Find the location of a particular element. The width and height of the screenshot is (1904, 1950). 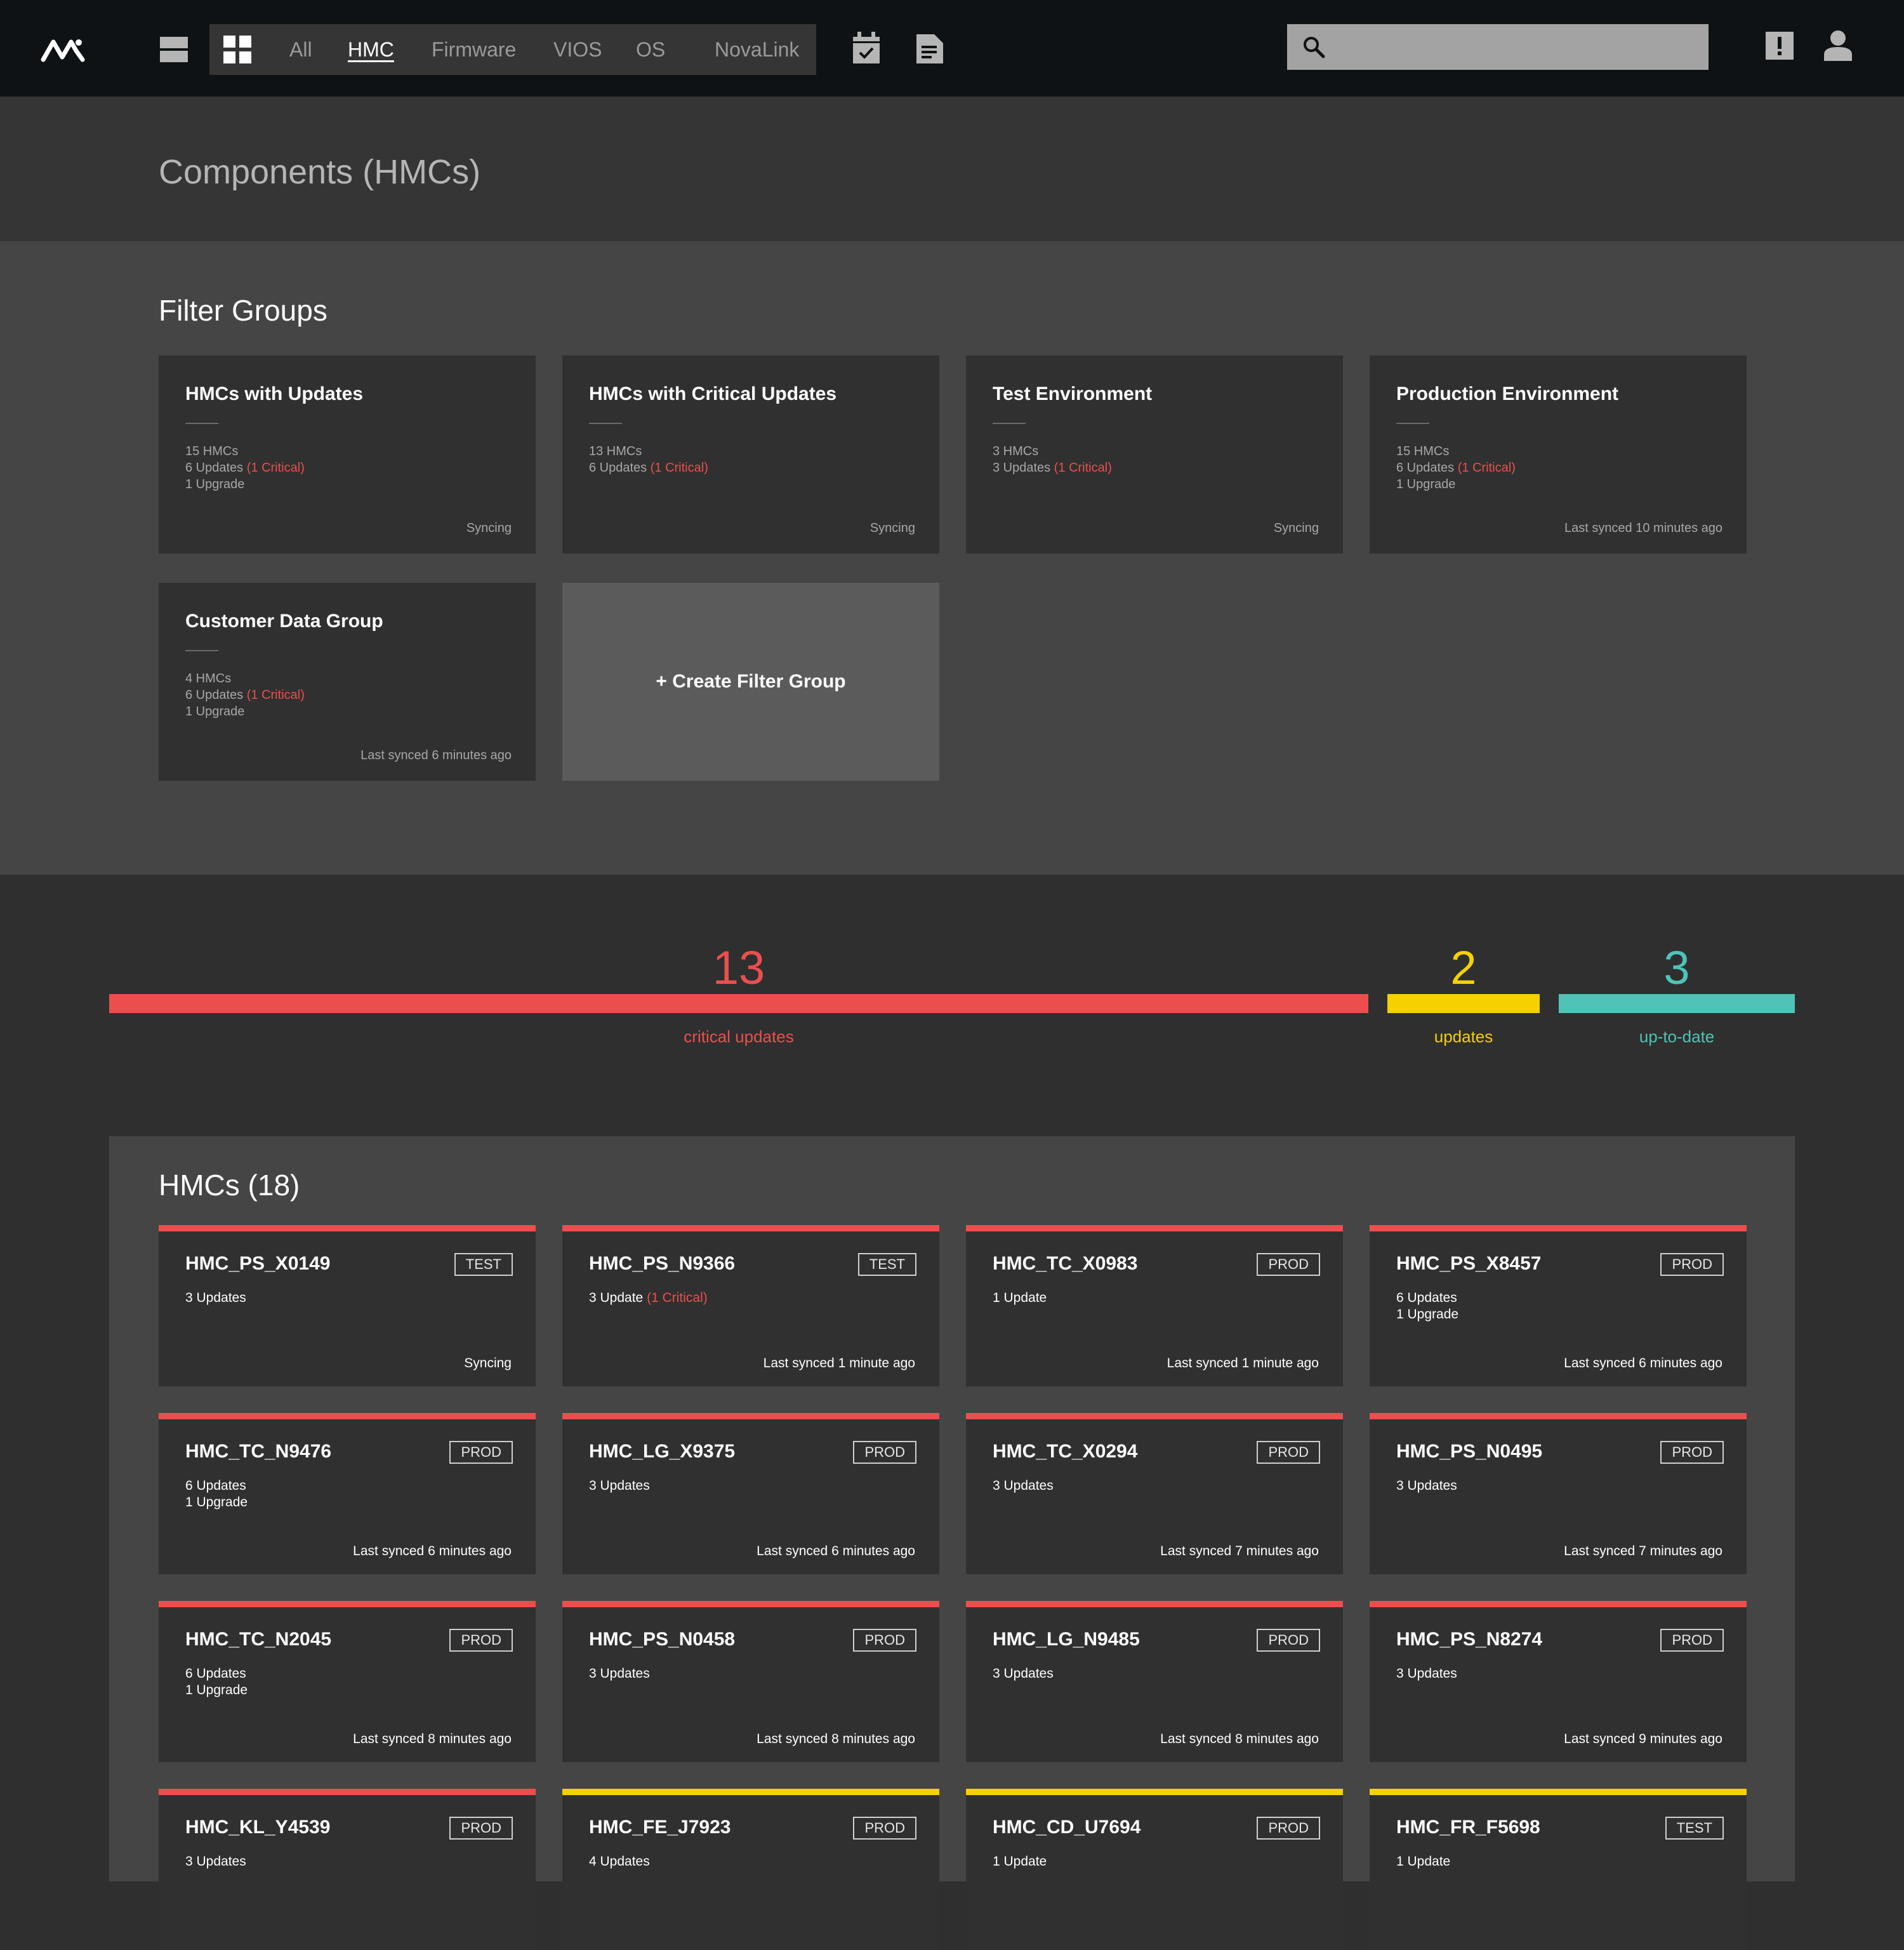

list-view-icon is located at coordinates (174, 49).